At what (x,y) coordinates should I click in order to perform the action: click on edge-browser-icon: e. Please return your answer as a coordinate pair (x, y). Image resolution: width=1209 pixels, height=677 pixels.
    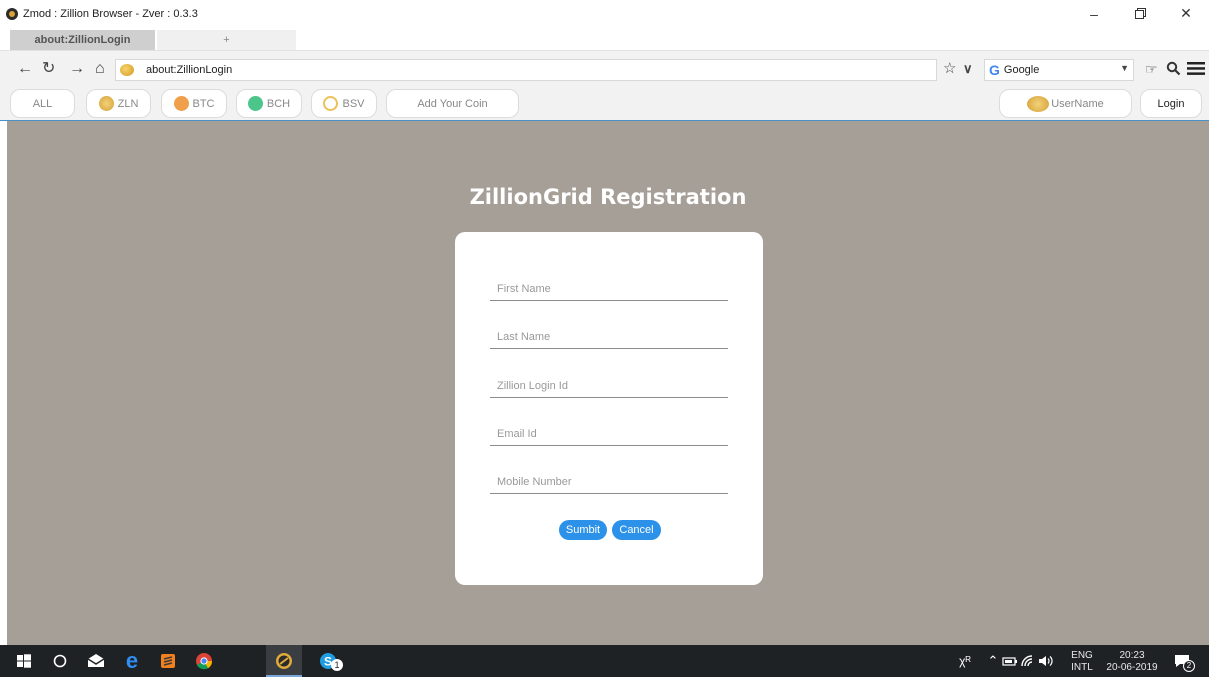
    Looking at the image, I should click on (132, 660).